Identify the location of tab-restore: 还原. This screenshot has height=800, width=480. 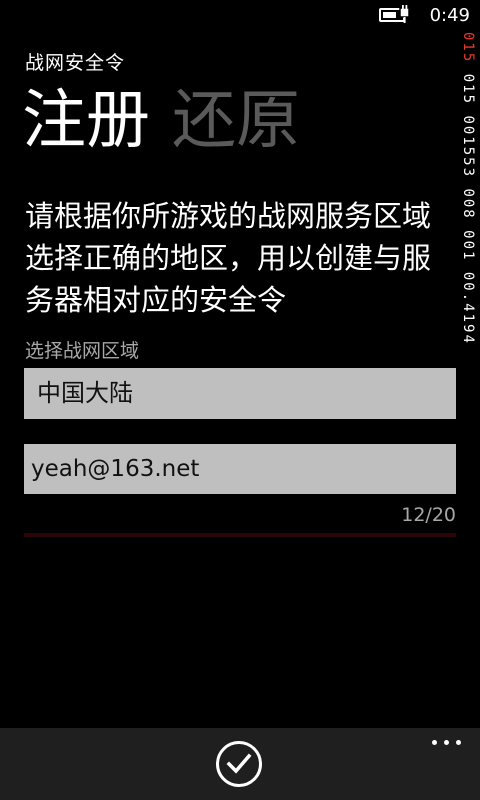
(236, 121).